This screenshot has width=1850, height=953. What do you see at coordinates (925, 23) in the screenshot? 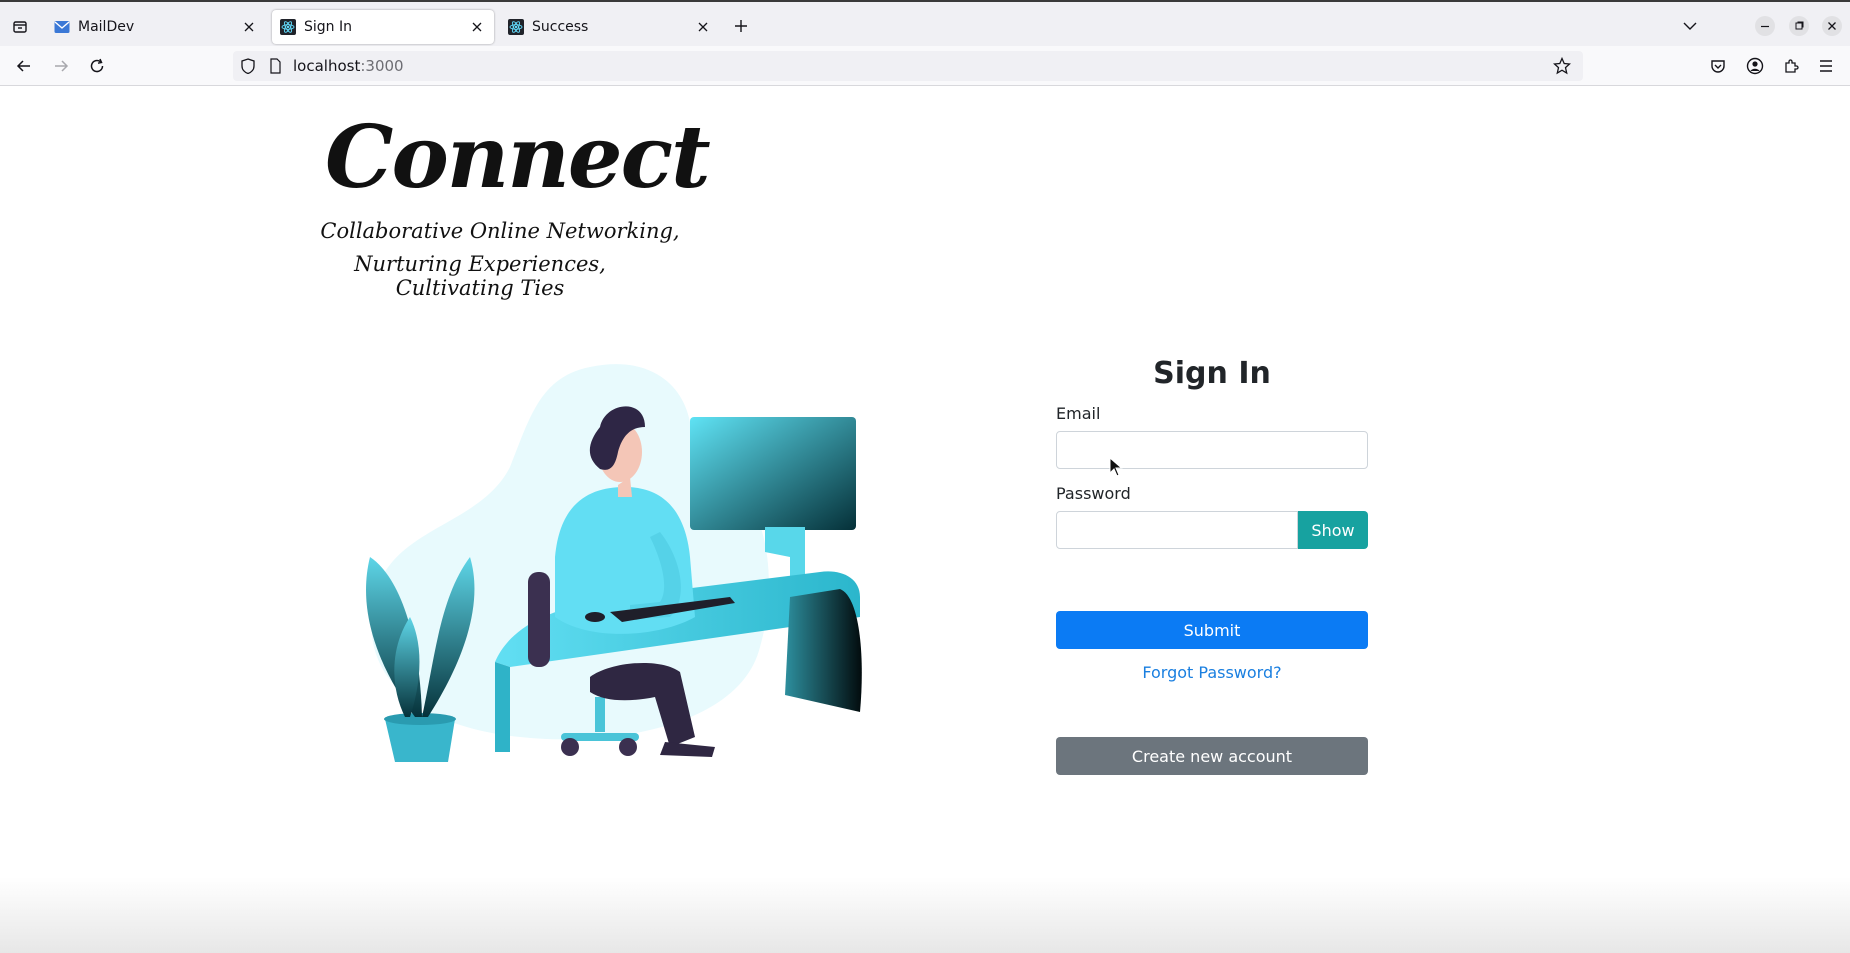
I see `browser-tab-bar: MailDev Sign In Success` at bounding box center [925, 23].